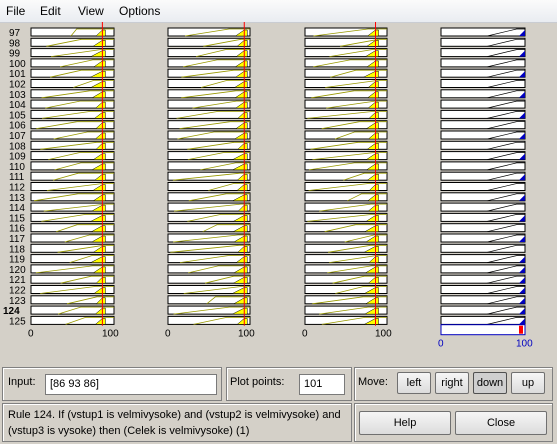  What do you see at coordinates (528, 383) in the screenshot?
I see `move-up-button: up` at bounding box center [528, 383].